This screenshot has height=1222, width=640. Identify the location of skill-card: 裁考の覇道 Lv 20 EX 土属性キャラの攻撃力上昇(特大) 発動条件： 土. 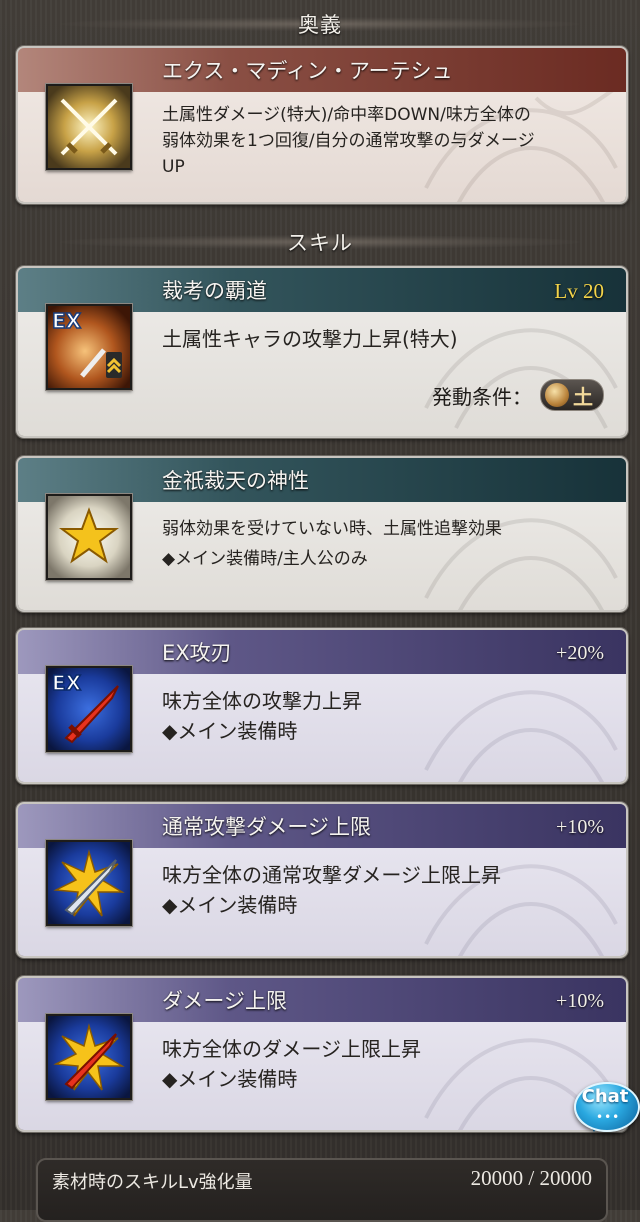
(322, 352).